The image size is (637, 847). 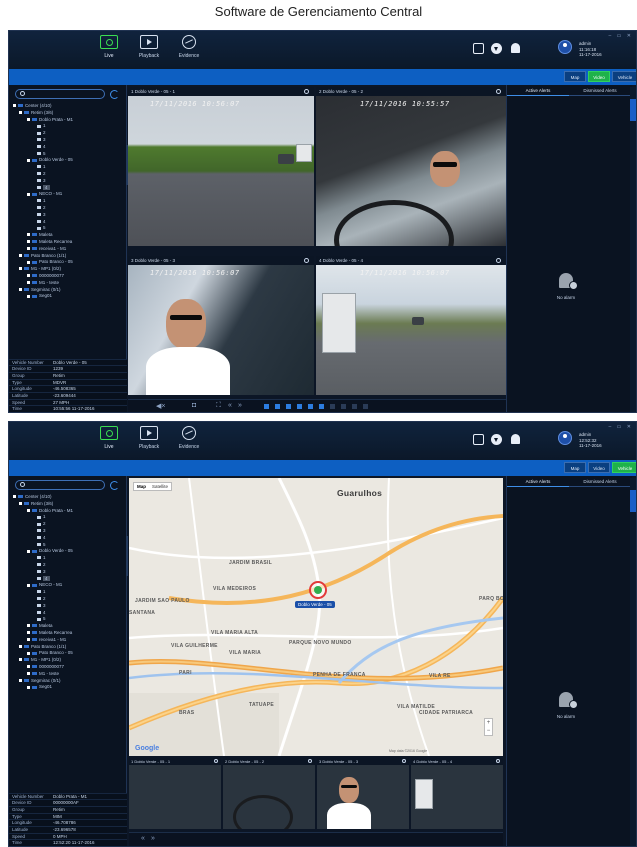 I want to click on layout-9-icon, so click(x=310, y=406).